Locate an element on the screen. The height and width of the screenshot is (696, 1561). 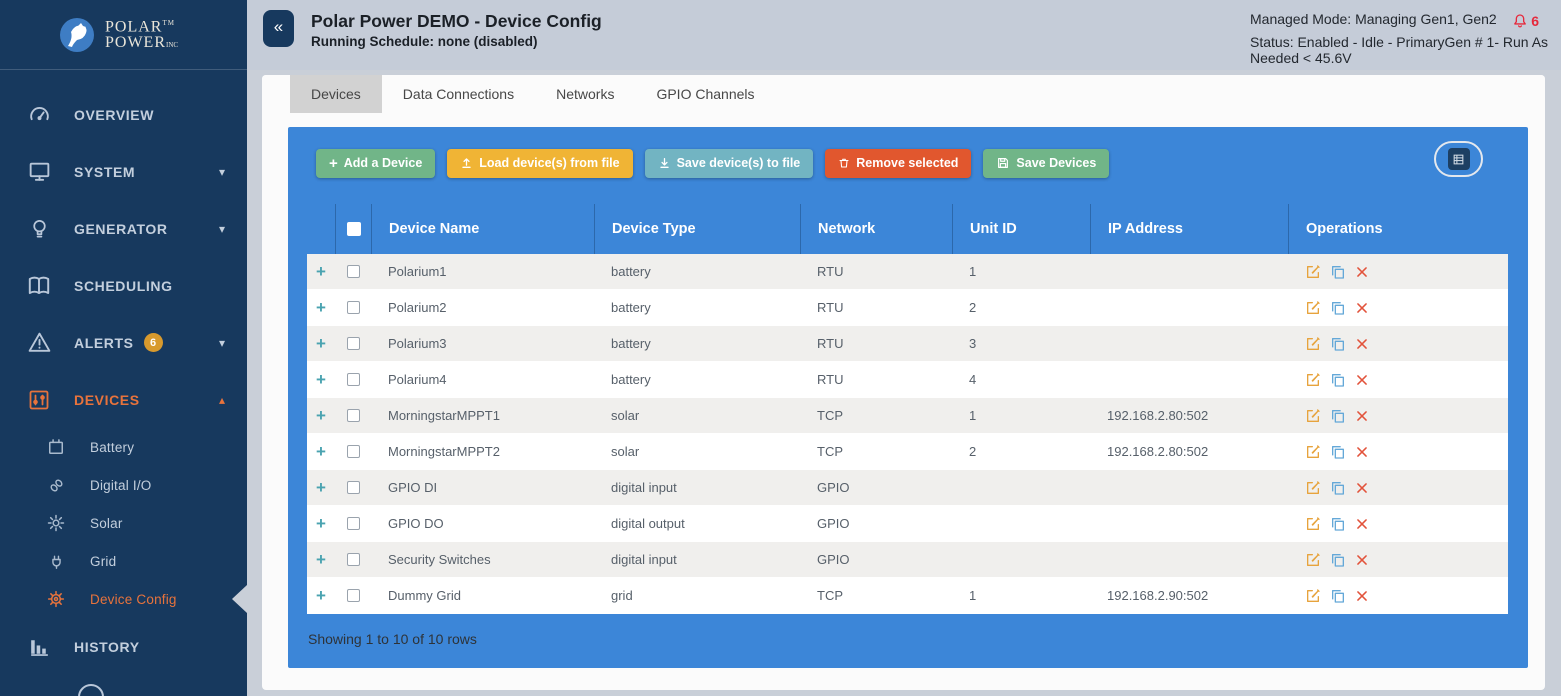
sidebar-item-solar: Solar is located at coordinates (123, 523).